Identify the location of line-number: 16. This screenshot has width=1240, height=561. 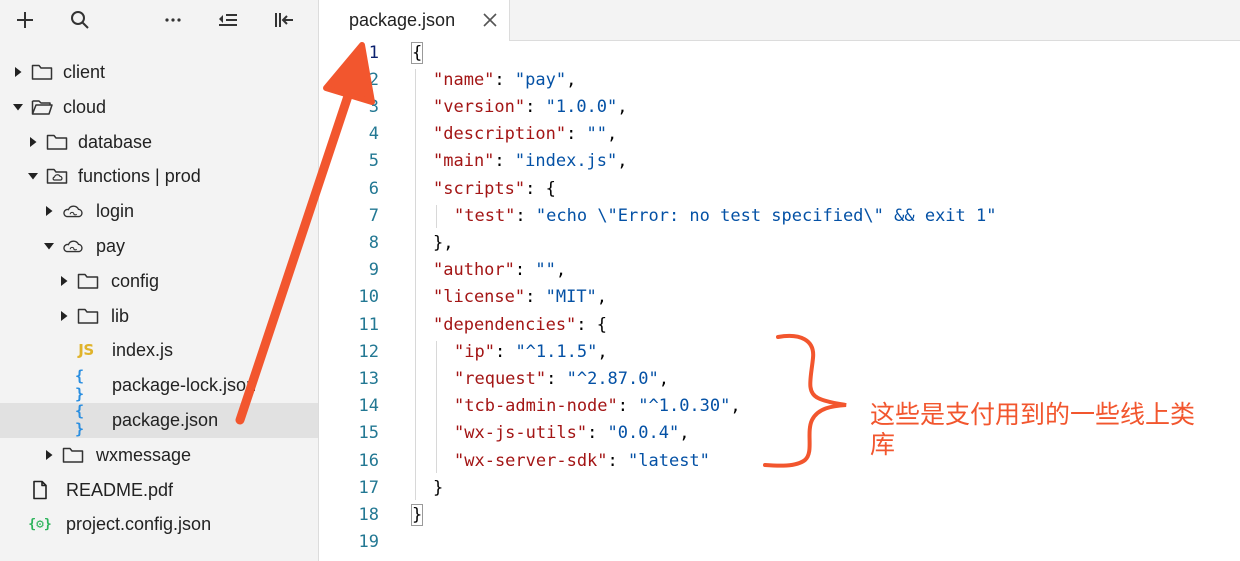
(368, 460).